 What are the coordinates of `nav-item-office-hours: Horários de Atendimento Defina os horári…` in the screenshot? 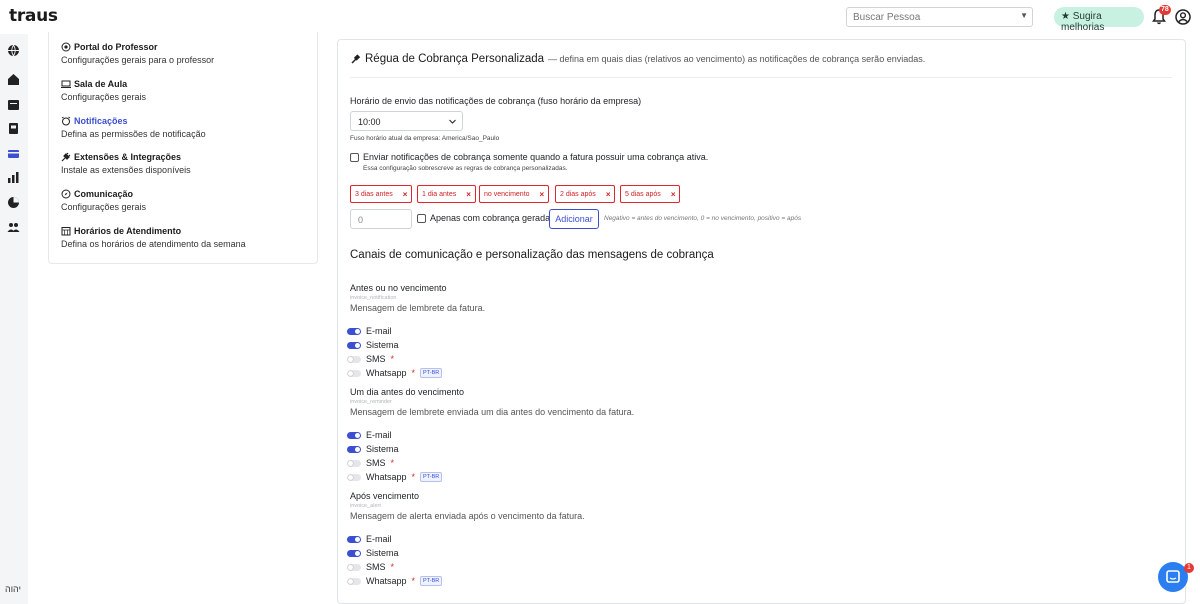 It's located at (153, 237).